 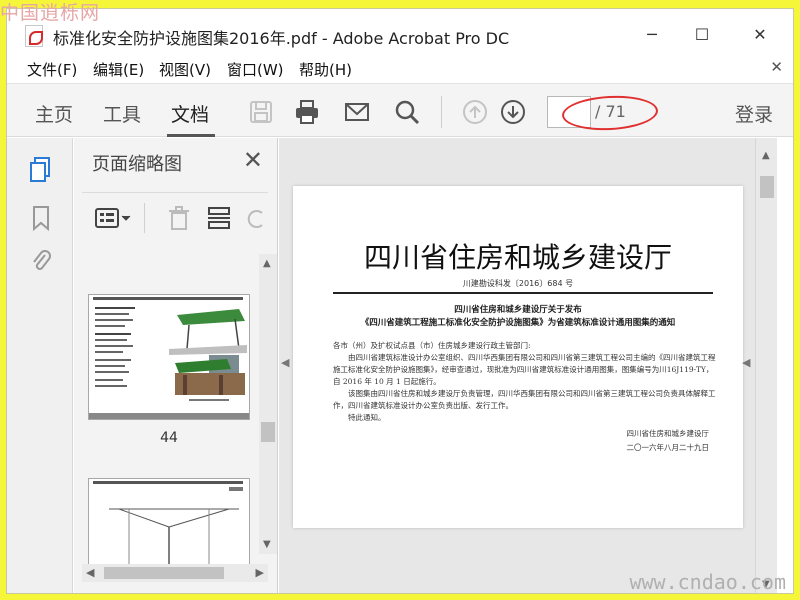 What do you see at coordinates (285, 362) in the screenshot?
I see `collapse-left-panel-icon: ◀` at bounding box center [285, 362].